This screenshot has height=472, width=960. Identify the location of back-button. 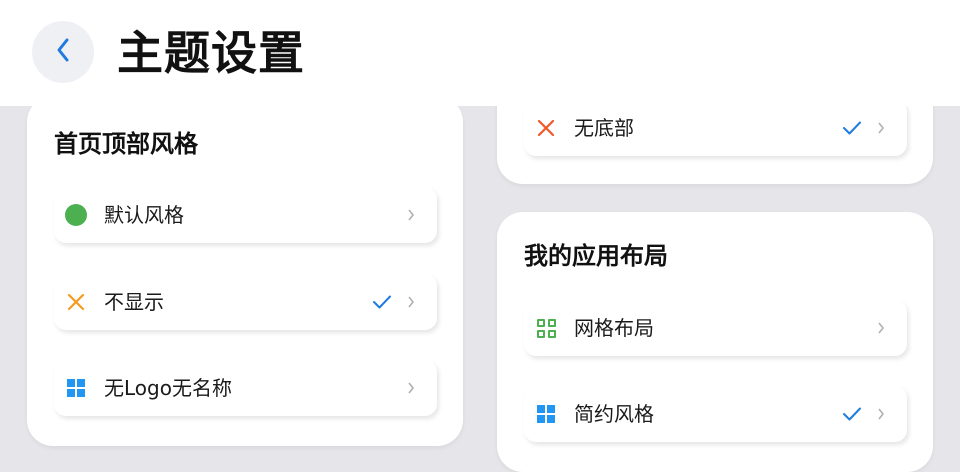
(63, 52).